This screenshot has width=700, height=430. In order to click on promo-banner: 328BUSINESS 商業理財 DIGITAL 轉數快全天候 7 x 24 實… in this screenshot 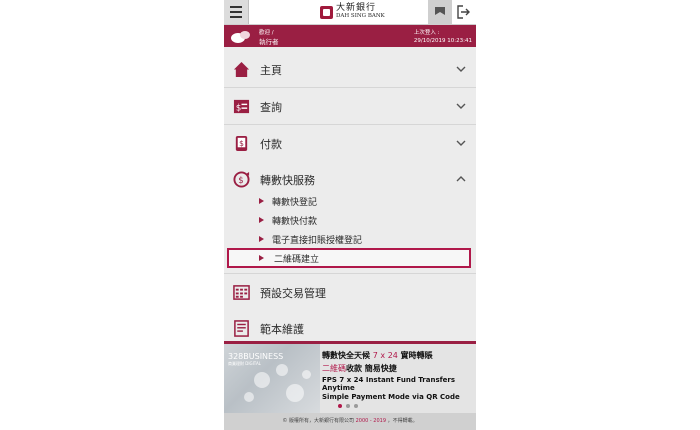, I will do `click(350, 378)`.